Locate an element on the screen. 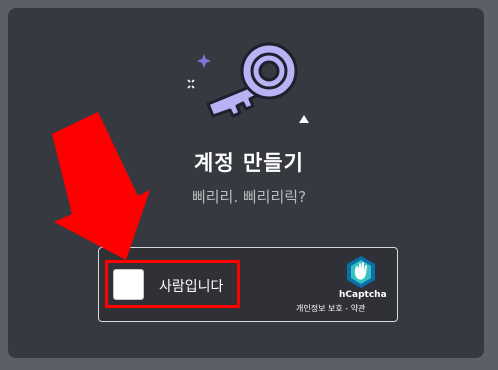 The image size is (498, 370). hcaptcha-footer-links: 개인정보 보호 - 약관 is located at coordinates (330, 308).